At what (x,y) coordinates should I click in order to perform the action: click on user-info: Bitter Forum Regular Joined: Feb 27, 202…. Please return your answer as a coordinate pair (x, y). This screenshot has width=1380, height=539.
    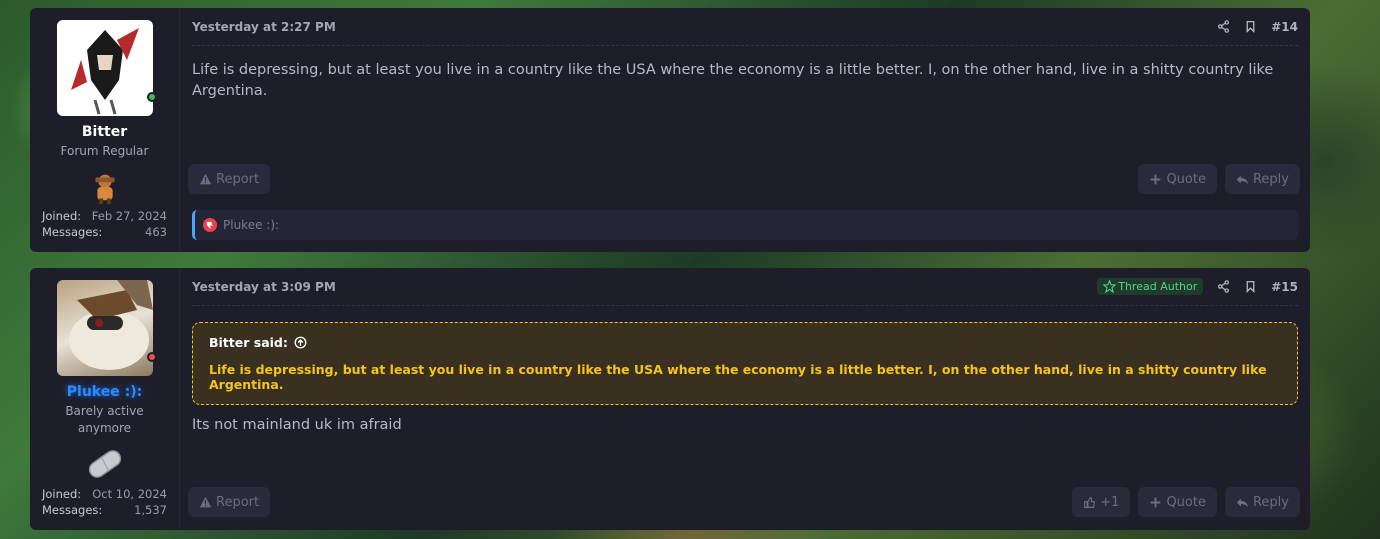
    Looking at the image, I should click on (105, 130).